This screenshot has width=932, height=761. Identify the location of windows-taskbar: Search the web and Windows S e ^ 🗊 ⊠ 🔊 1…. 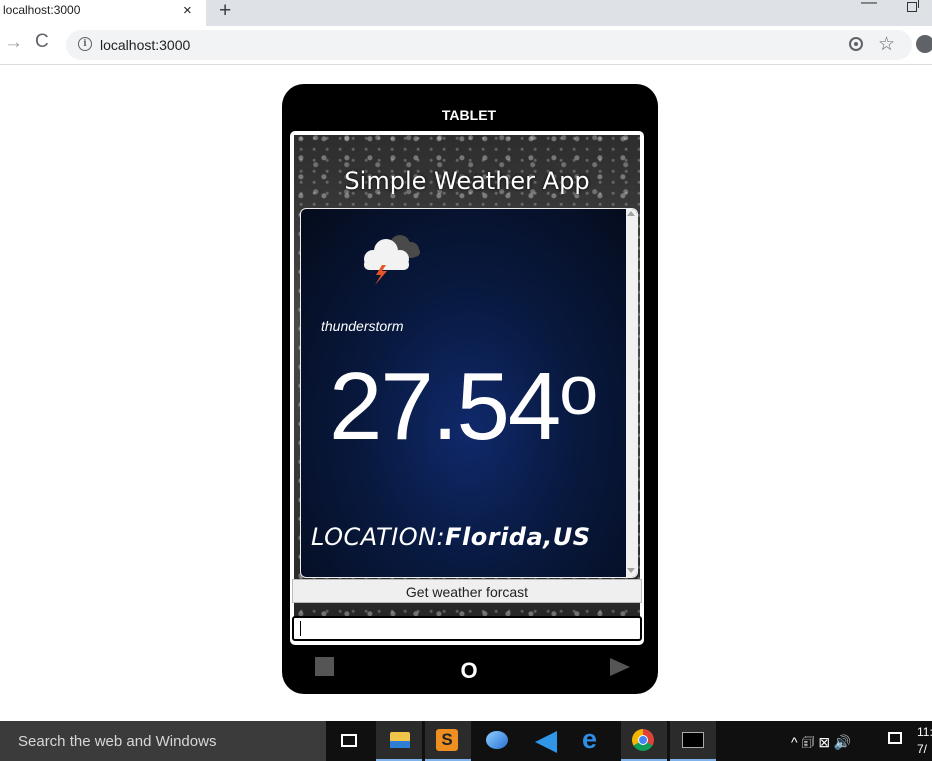
(466, 741).